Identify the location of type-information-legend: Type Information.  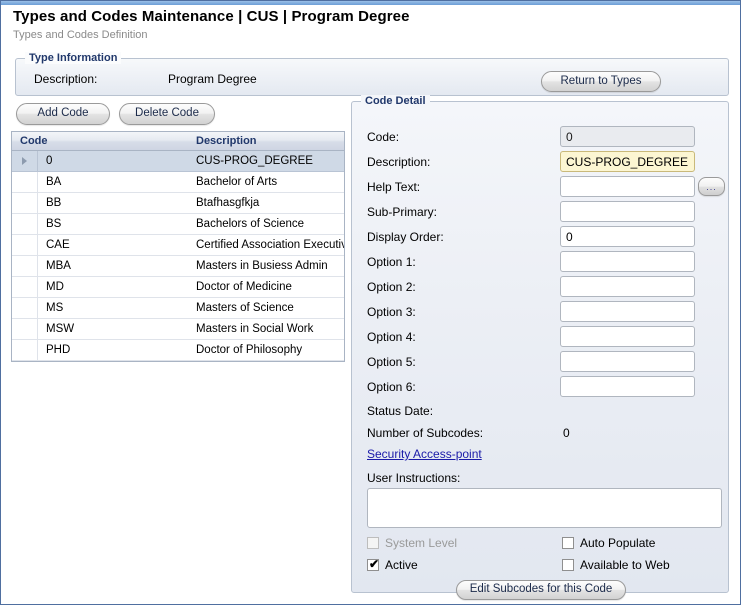
(73, 58).